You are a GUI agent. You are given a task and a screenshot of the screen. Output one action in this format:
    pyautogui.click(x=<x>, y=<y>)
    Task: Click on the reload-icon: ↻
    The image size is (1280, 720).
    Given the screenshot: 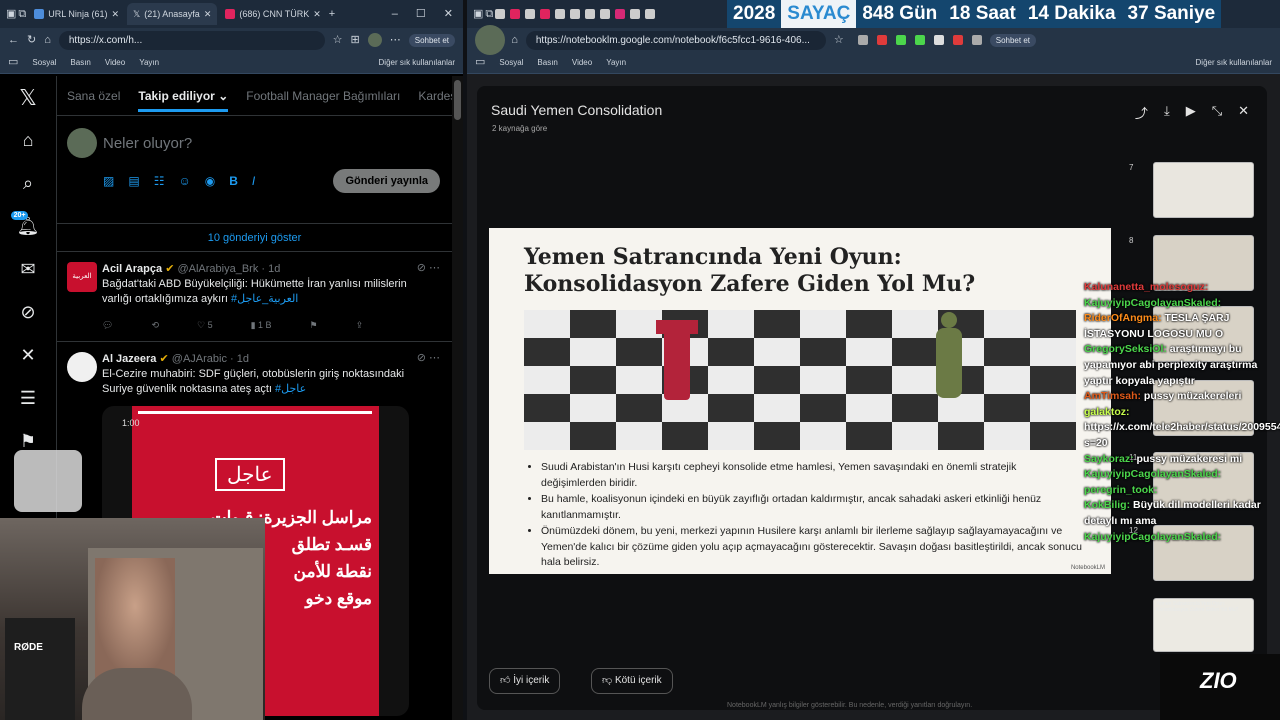 What is the action you would take?
    pyautogui.click(x=31, y=40)
    